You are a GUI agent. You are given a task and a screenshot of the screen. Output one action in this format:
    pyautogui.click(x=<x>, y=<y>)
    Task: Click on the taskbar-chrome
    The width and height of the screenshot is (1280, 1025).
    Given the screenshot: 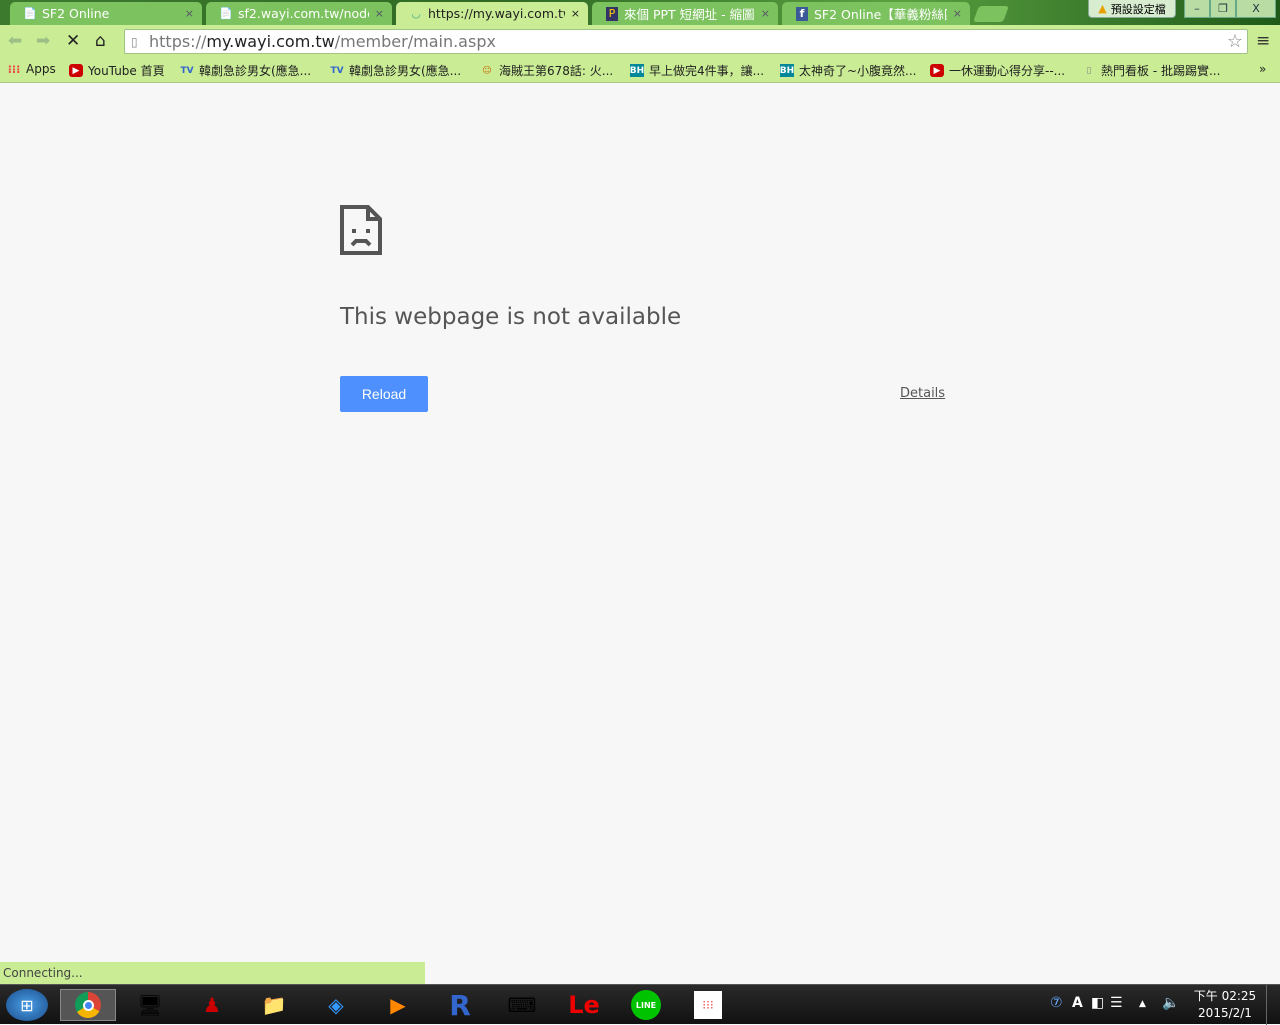 What is the action you would take?
    pyautogui.click(x=88, y=1005)
    